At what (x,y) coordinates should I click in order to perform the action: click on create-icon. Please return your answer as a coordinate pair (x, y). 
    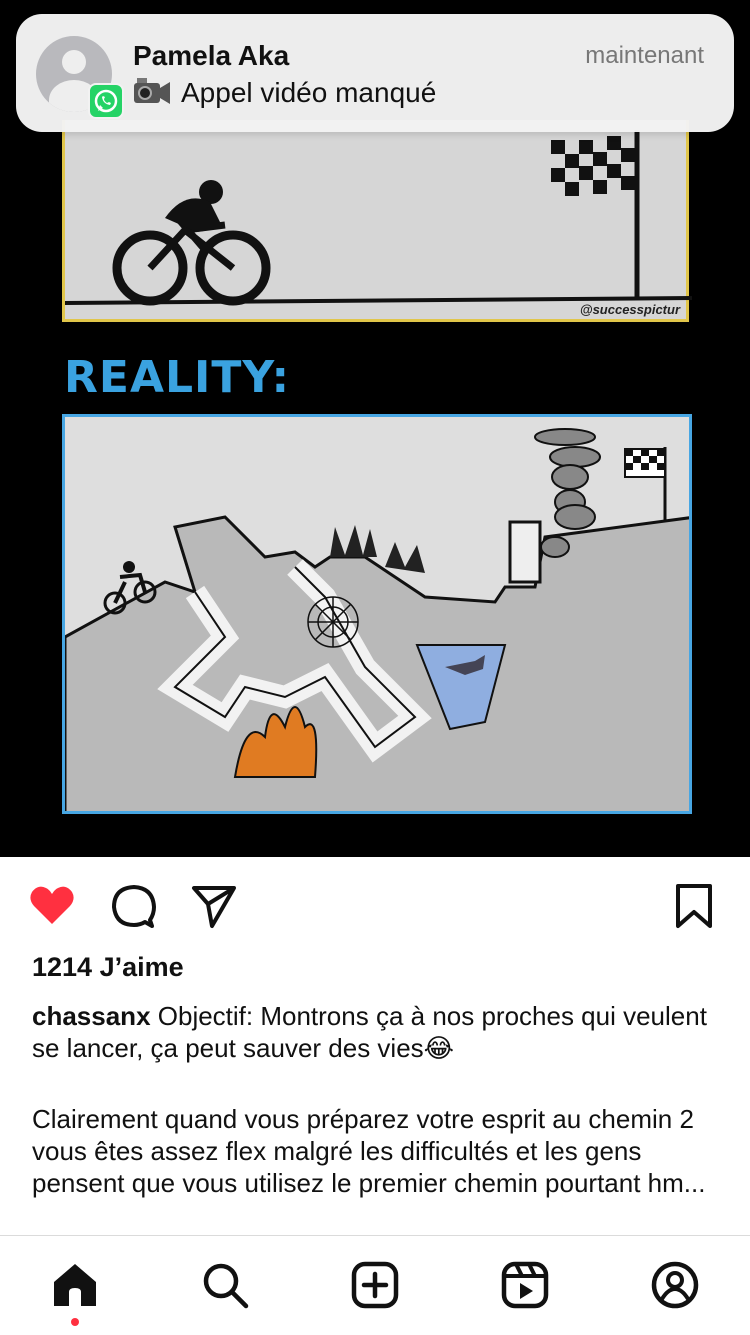
    Looking at the image, I should click on (375, 1285).